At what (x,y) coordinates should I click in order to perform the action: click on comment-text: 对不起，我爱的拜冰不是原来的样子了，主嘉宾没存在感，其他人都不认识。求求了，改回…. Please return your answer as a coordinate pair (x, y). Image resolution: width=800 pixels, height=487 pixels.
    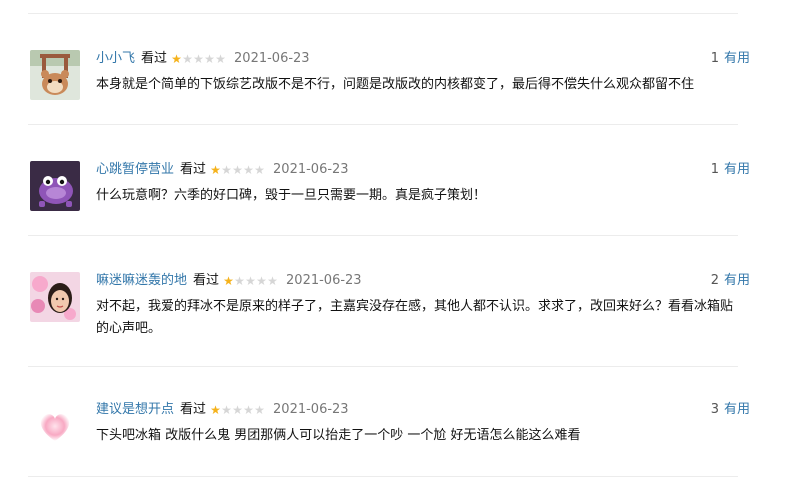
    Looking at the image, I should click on (415, 317).